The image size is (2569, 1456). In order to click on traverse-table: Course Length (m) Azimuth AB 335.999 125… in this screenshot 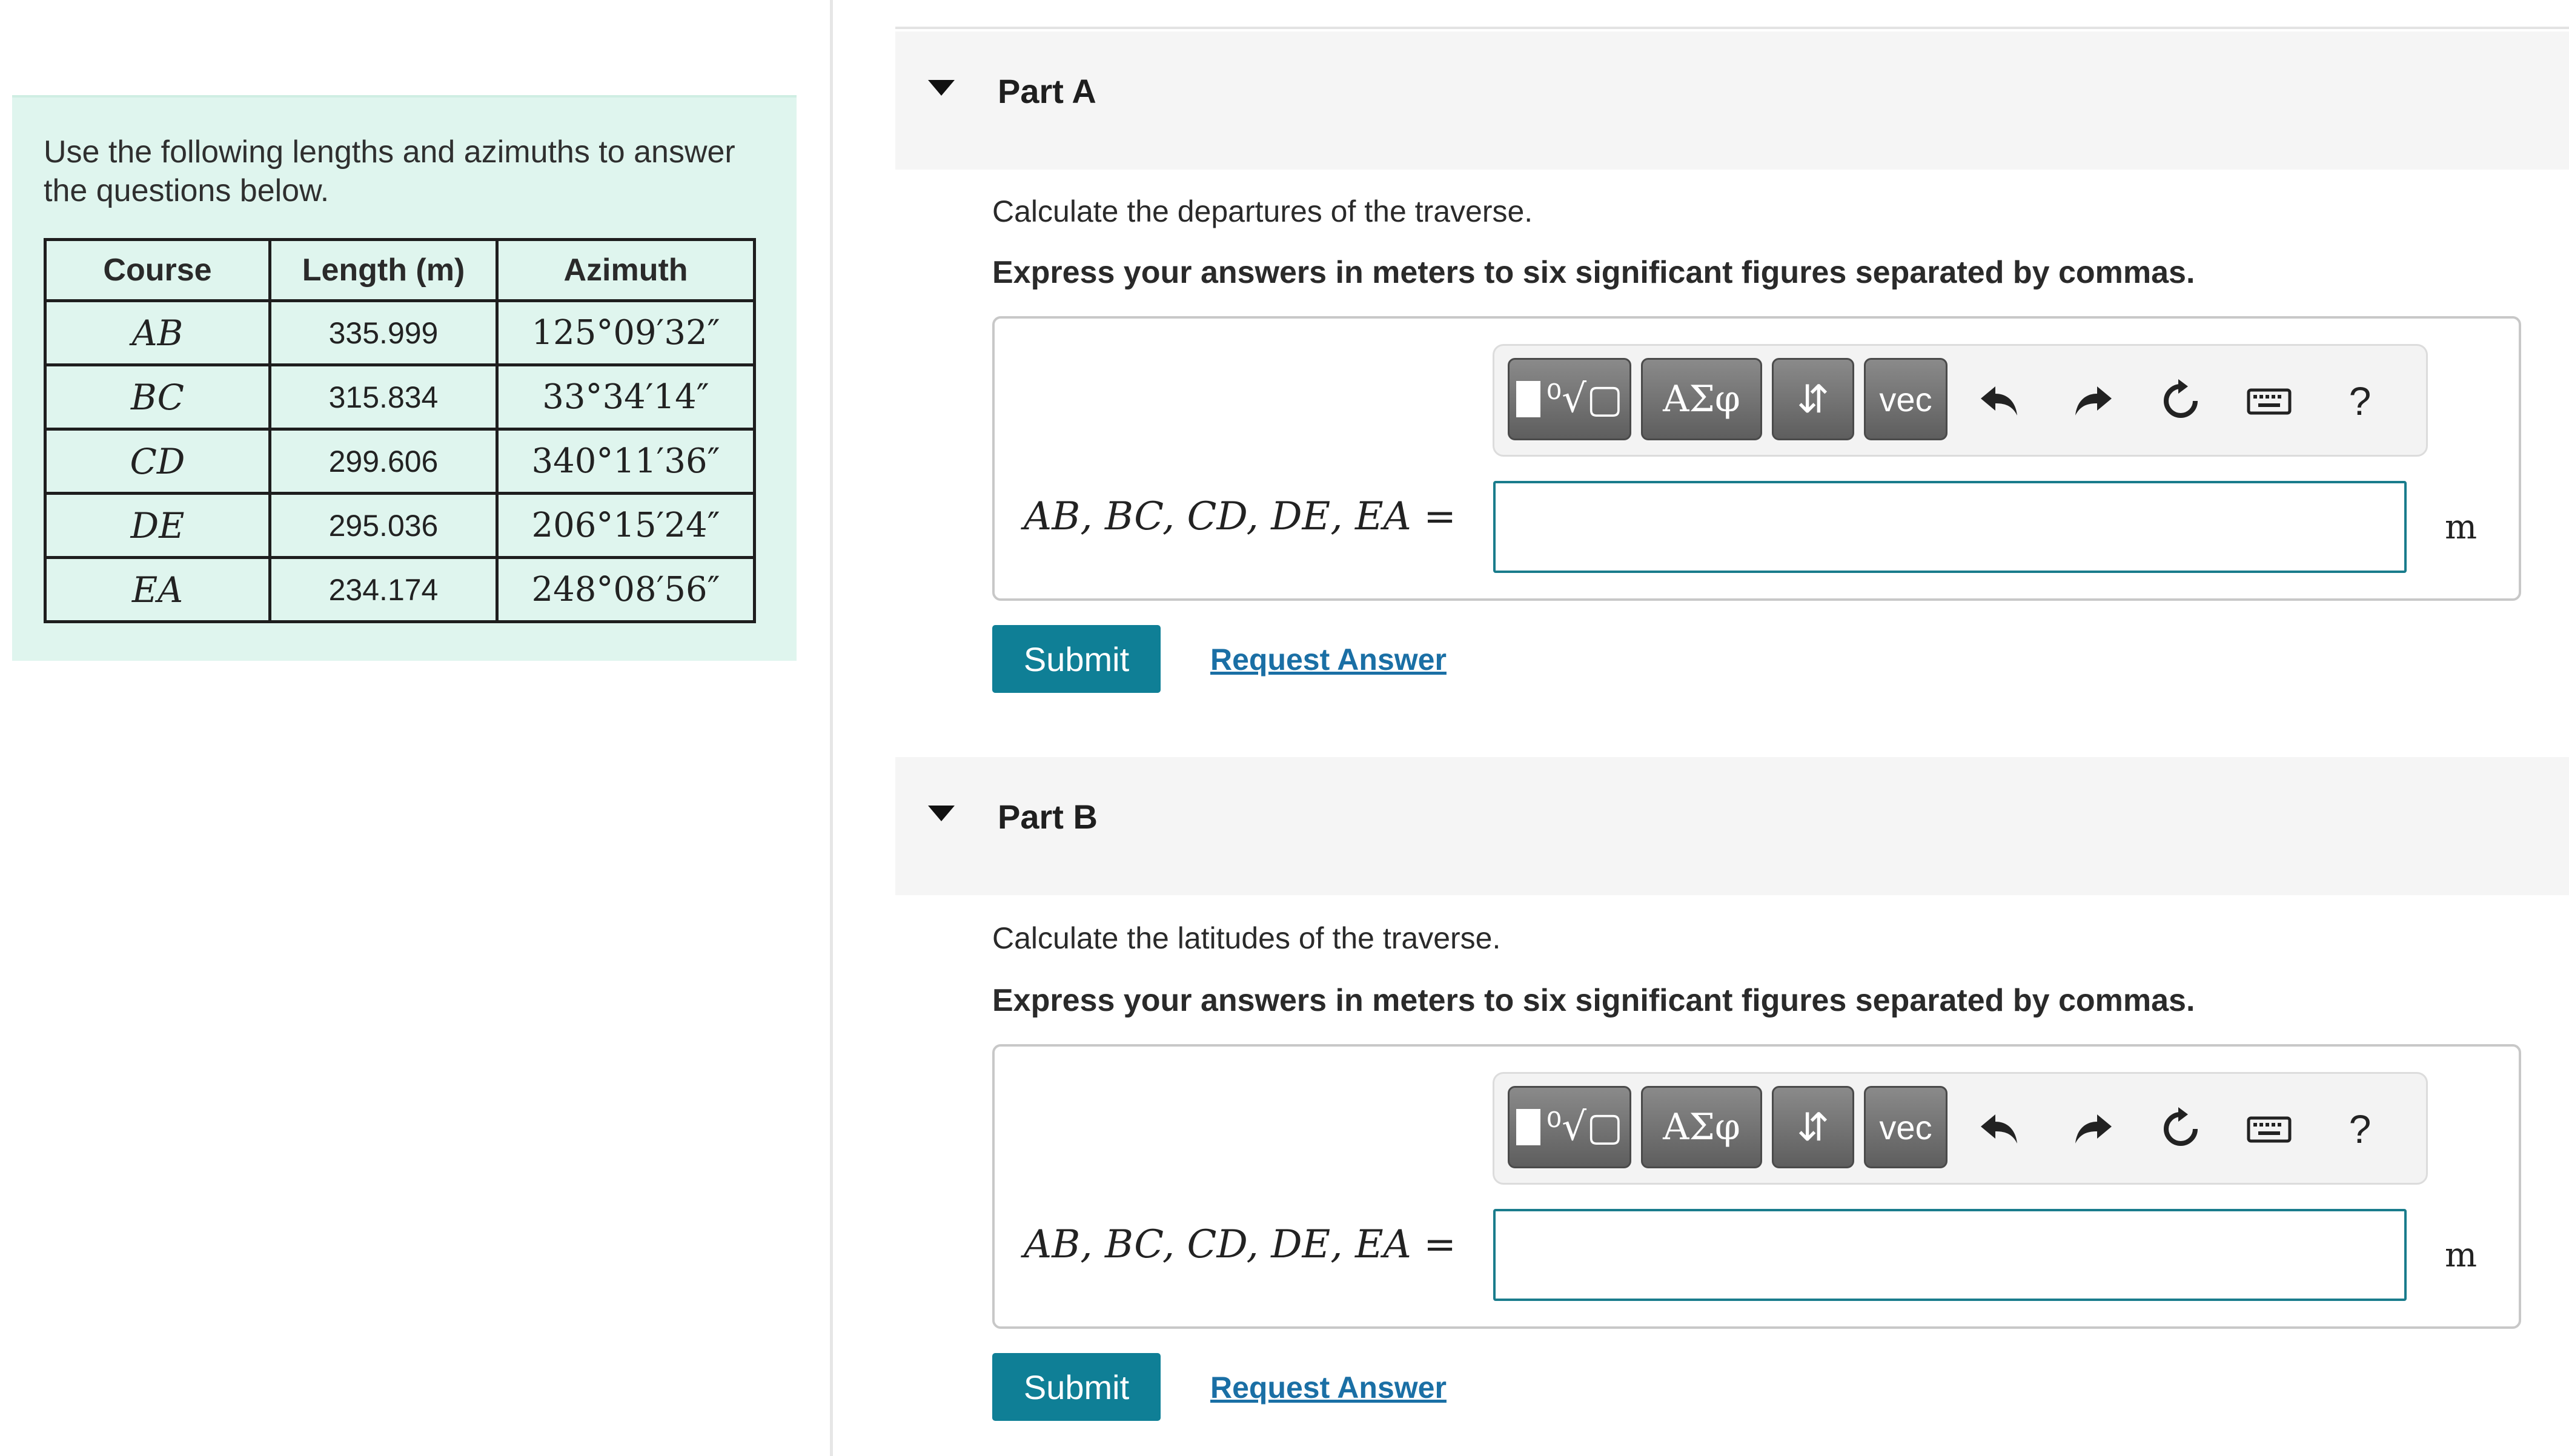, I will do `click(400, 430)`.